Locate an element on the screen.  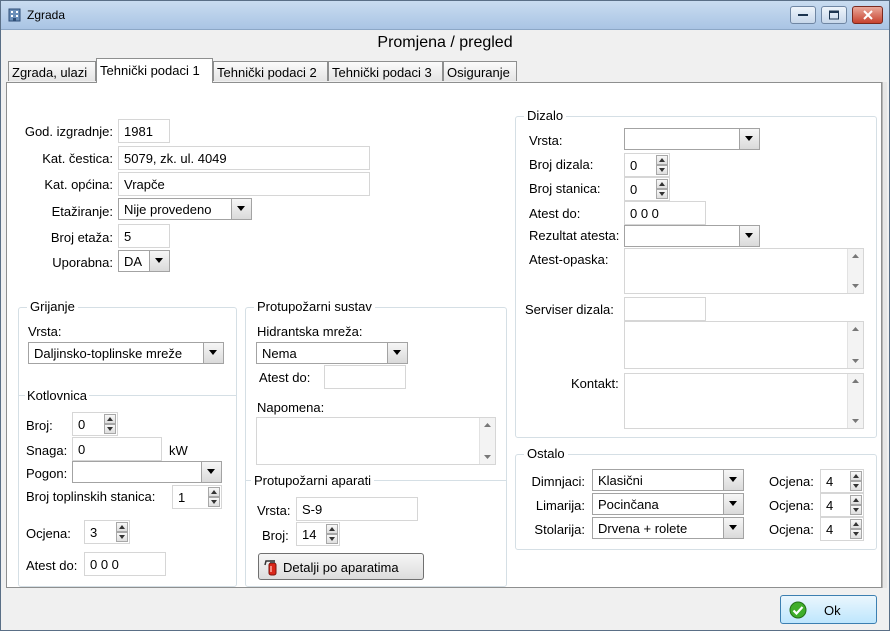
snaga-input: 0 is located at coordinates (117, 449).